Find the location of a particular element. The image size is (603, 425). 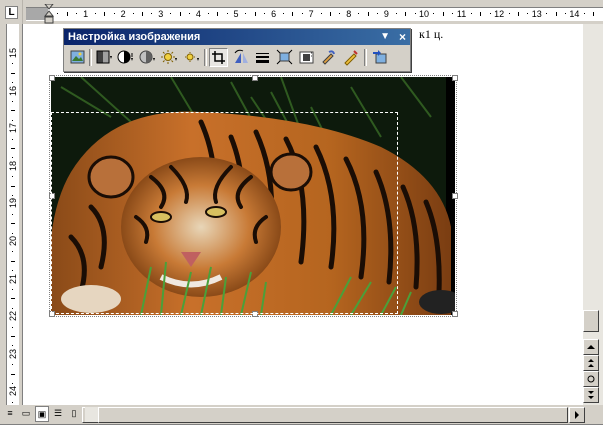

tab-selector: L is located at coordinates (11, 12).